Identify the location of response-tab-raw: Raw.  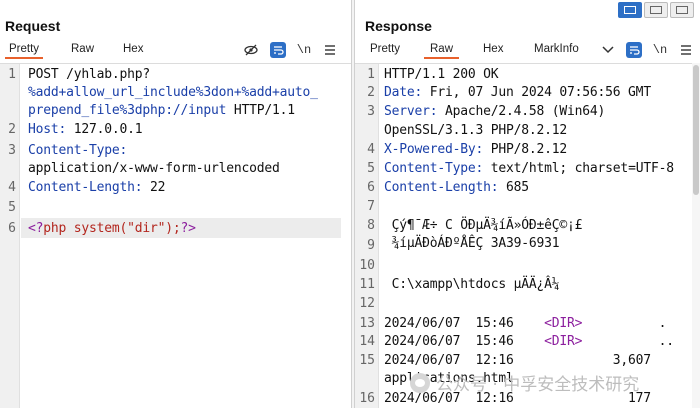
(441, 51).